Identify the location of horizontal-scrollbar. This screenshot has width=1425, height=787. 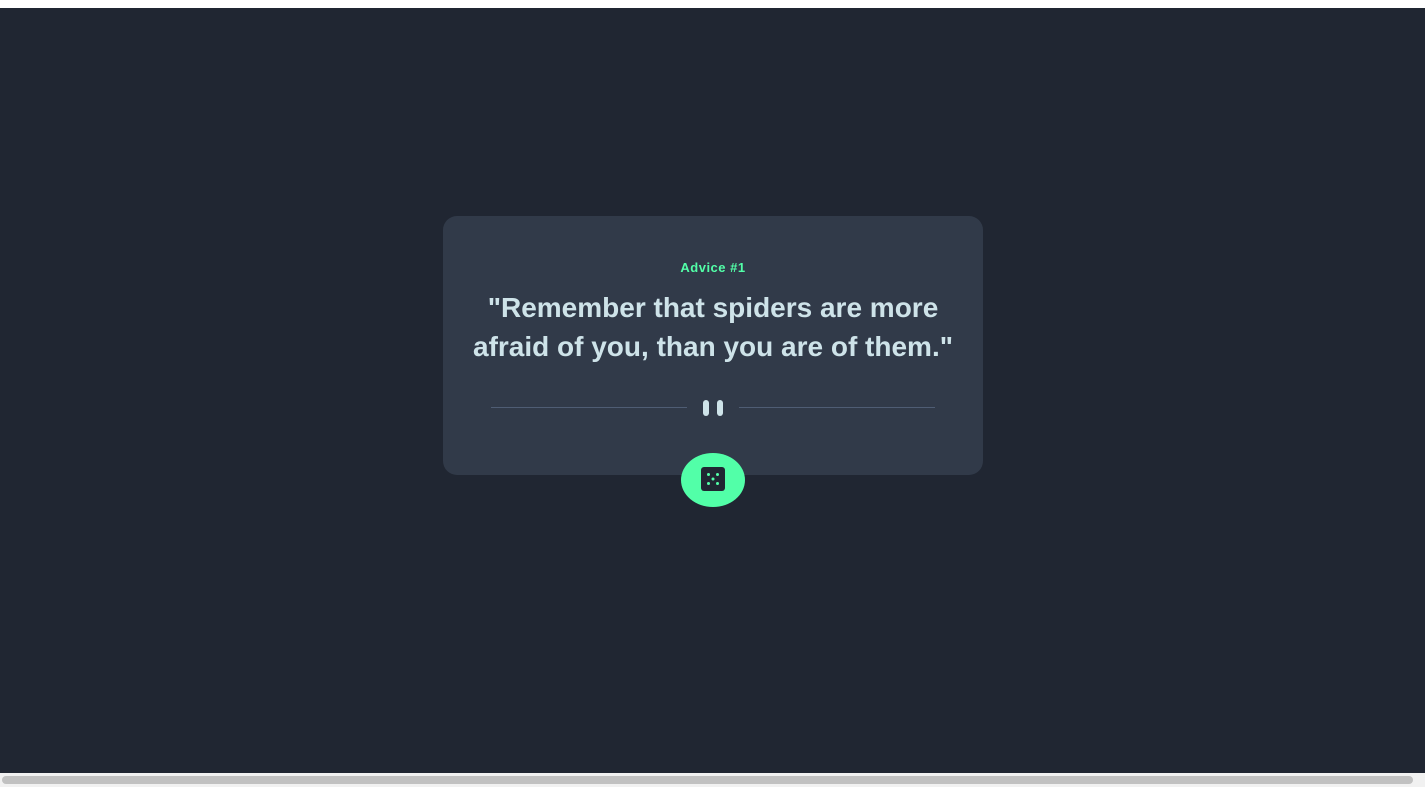
(712, 780).